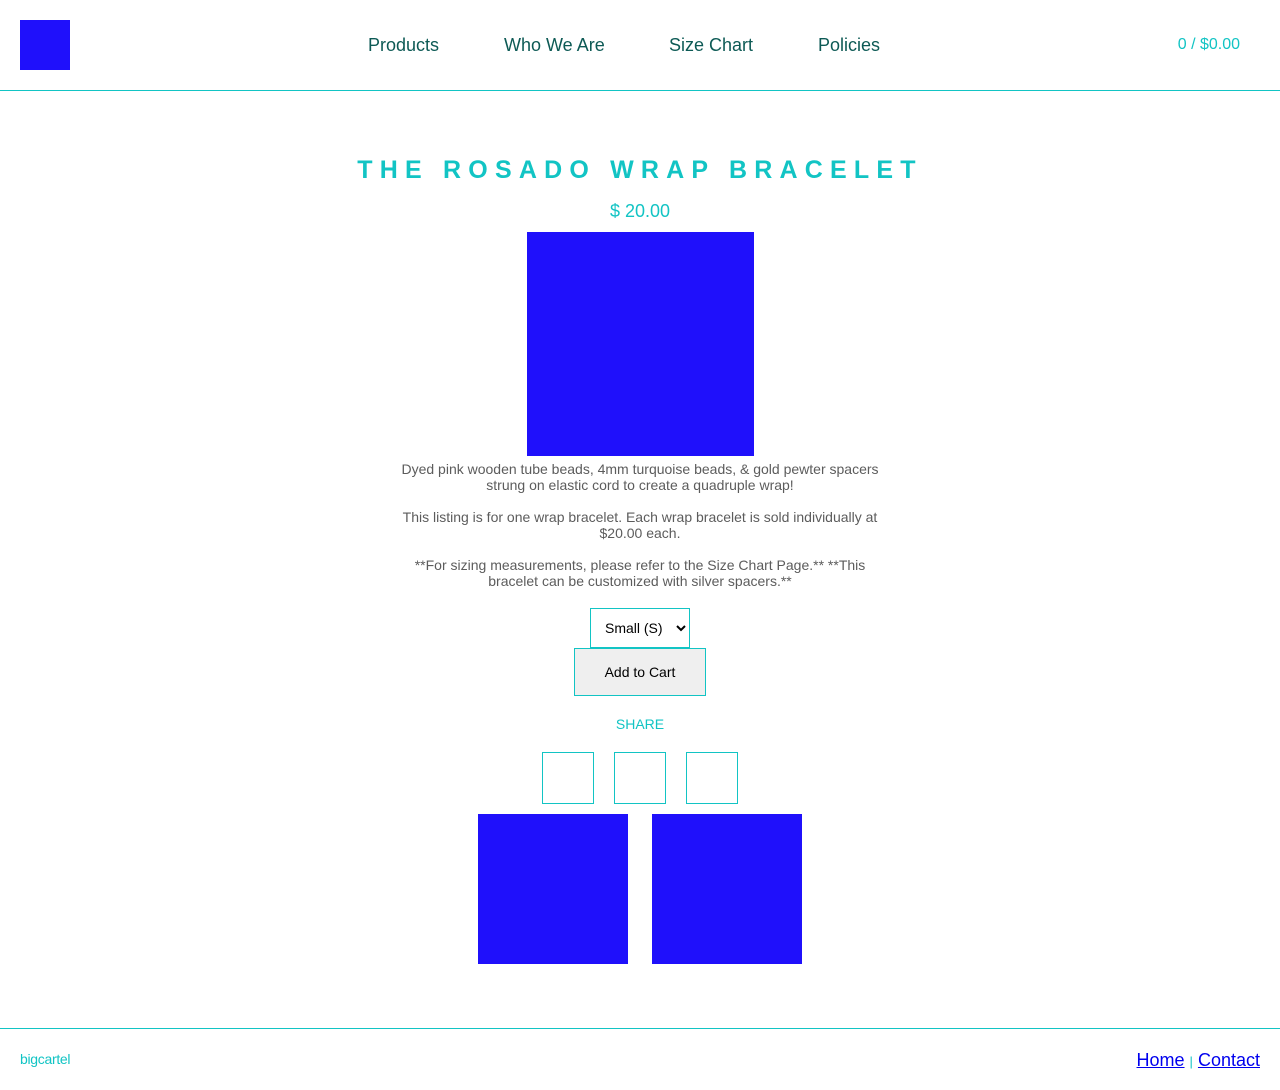 This screenshot has width=1280, height=1090. I want to click on footer-links: Home | Contact, so click(1198, 1061).